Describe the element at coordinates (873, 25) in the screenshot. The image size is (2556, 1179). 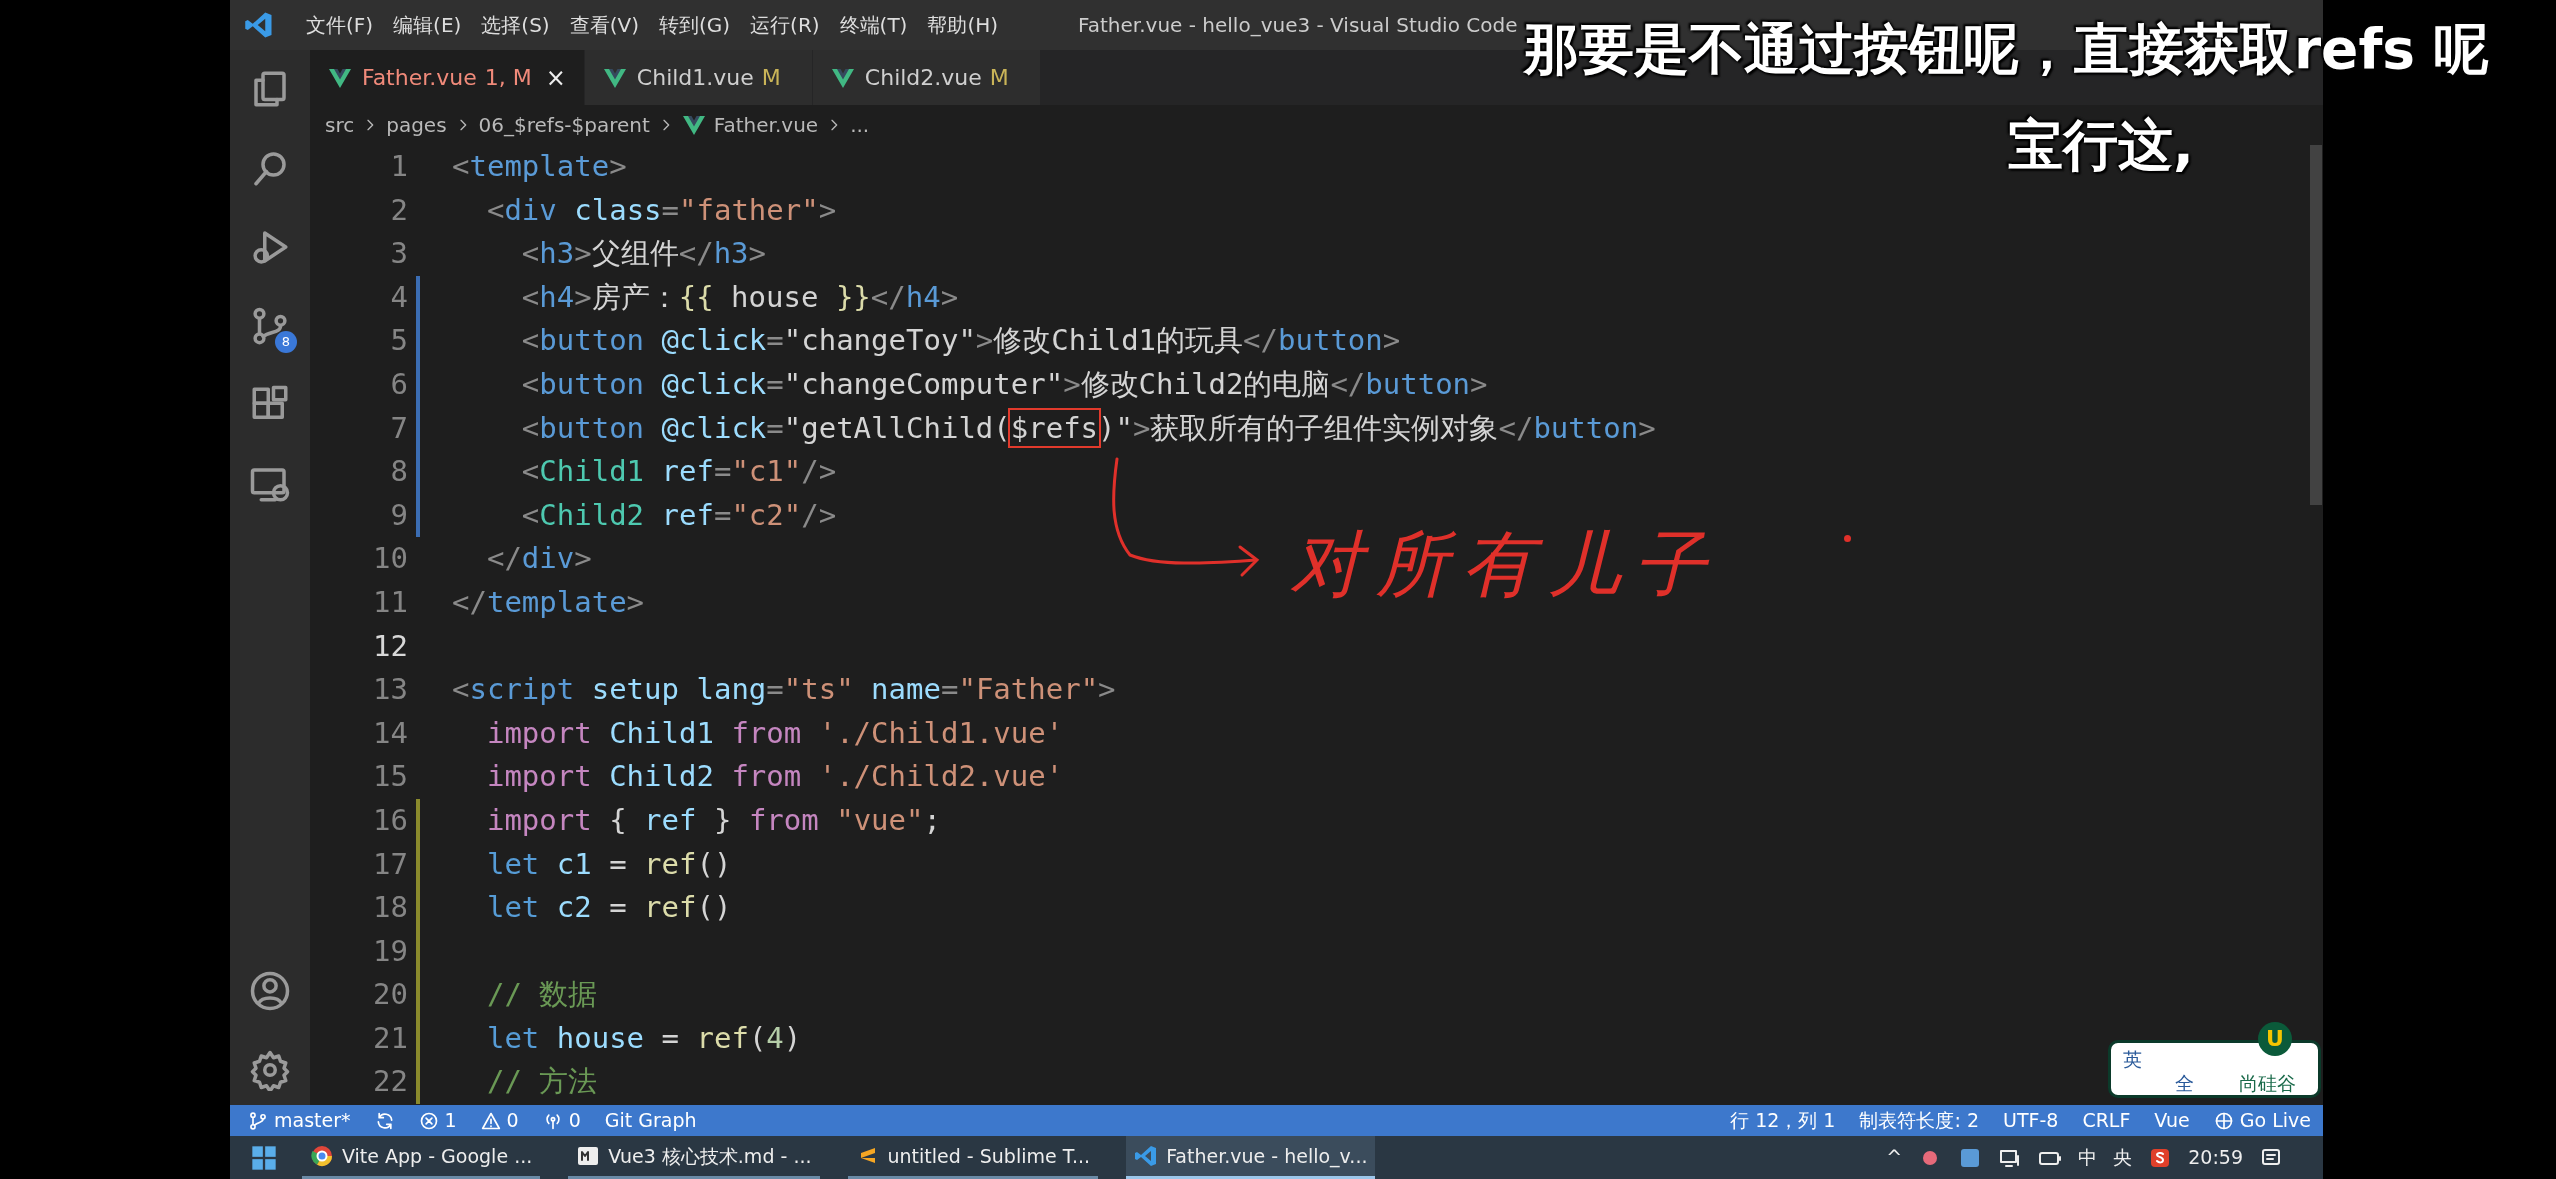
I see `menu-item: 终端(T)` at that location.